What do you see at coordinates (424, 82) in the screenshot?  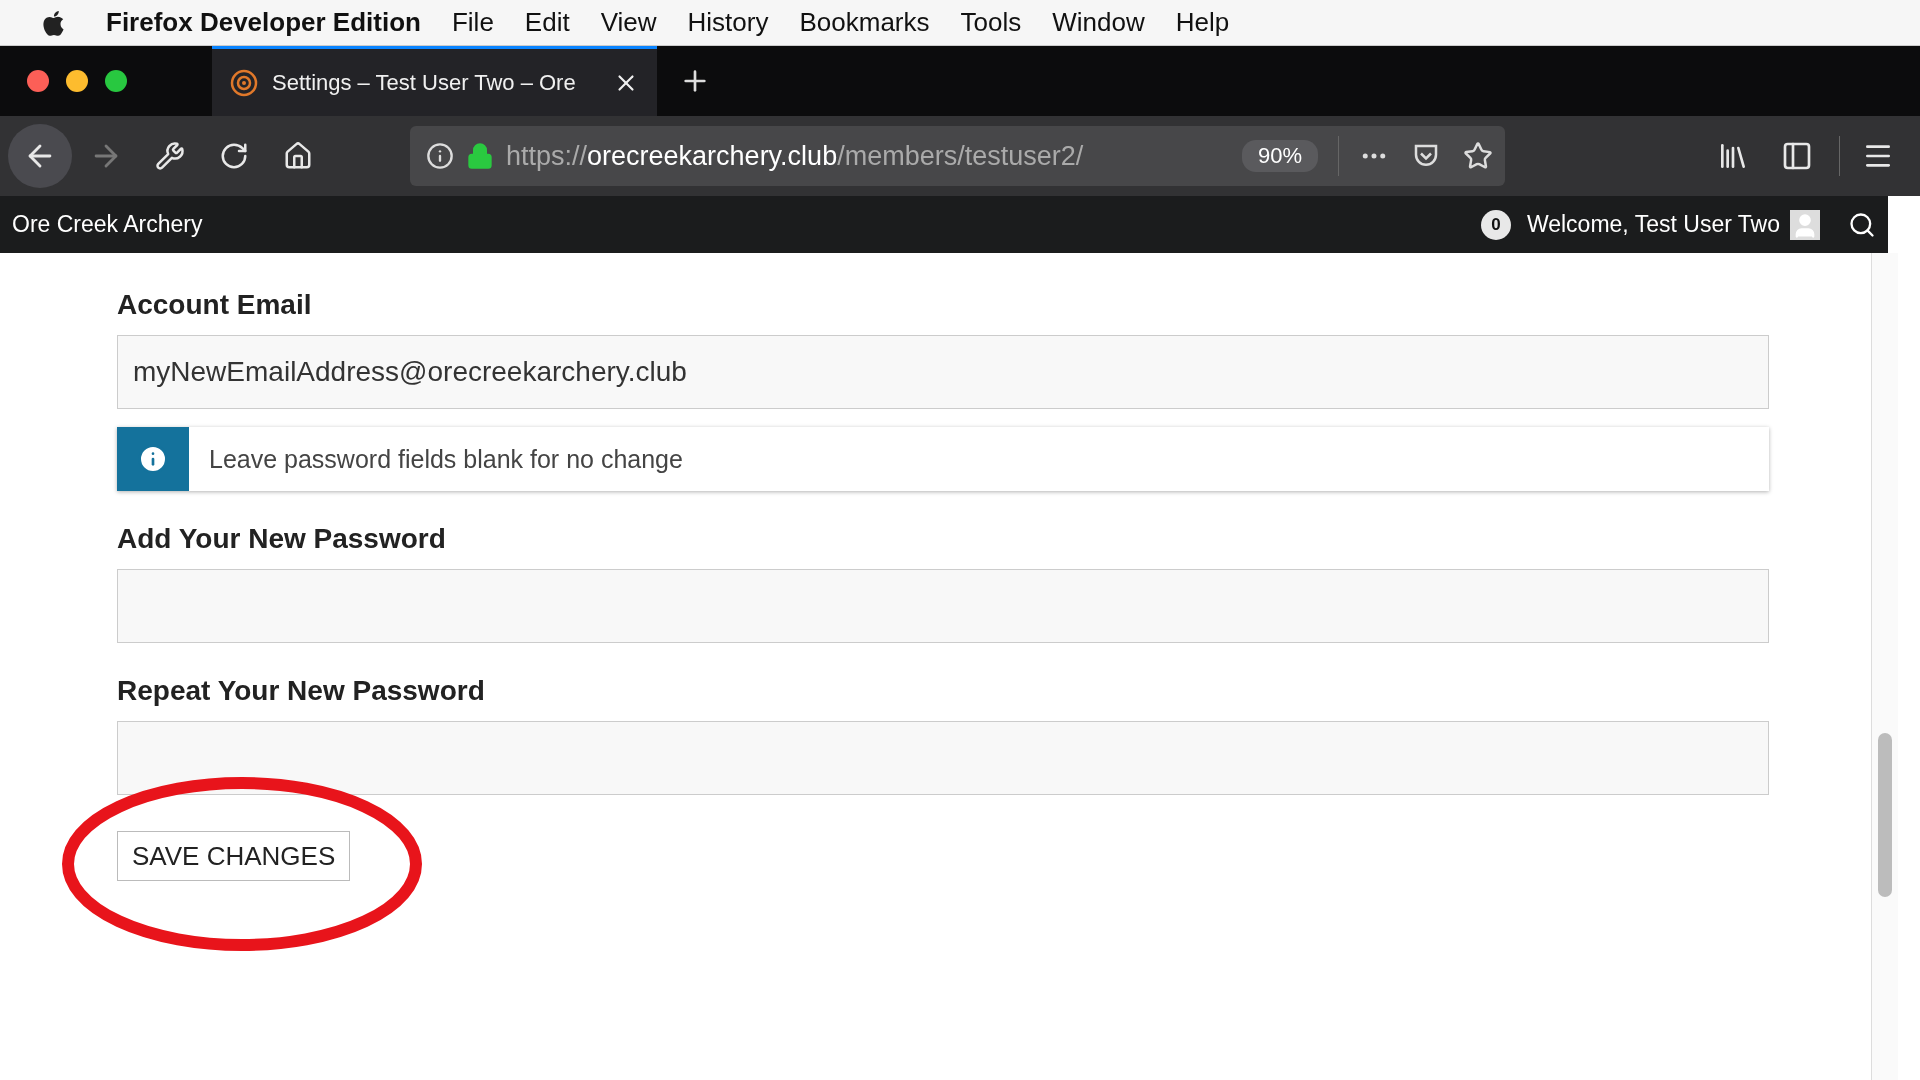 I see `tab-title: Settings – Test User Two – Ore` at bounding box center [424, 82].